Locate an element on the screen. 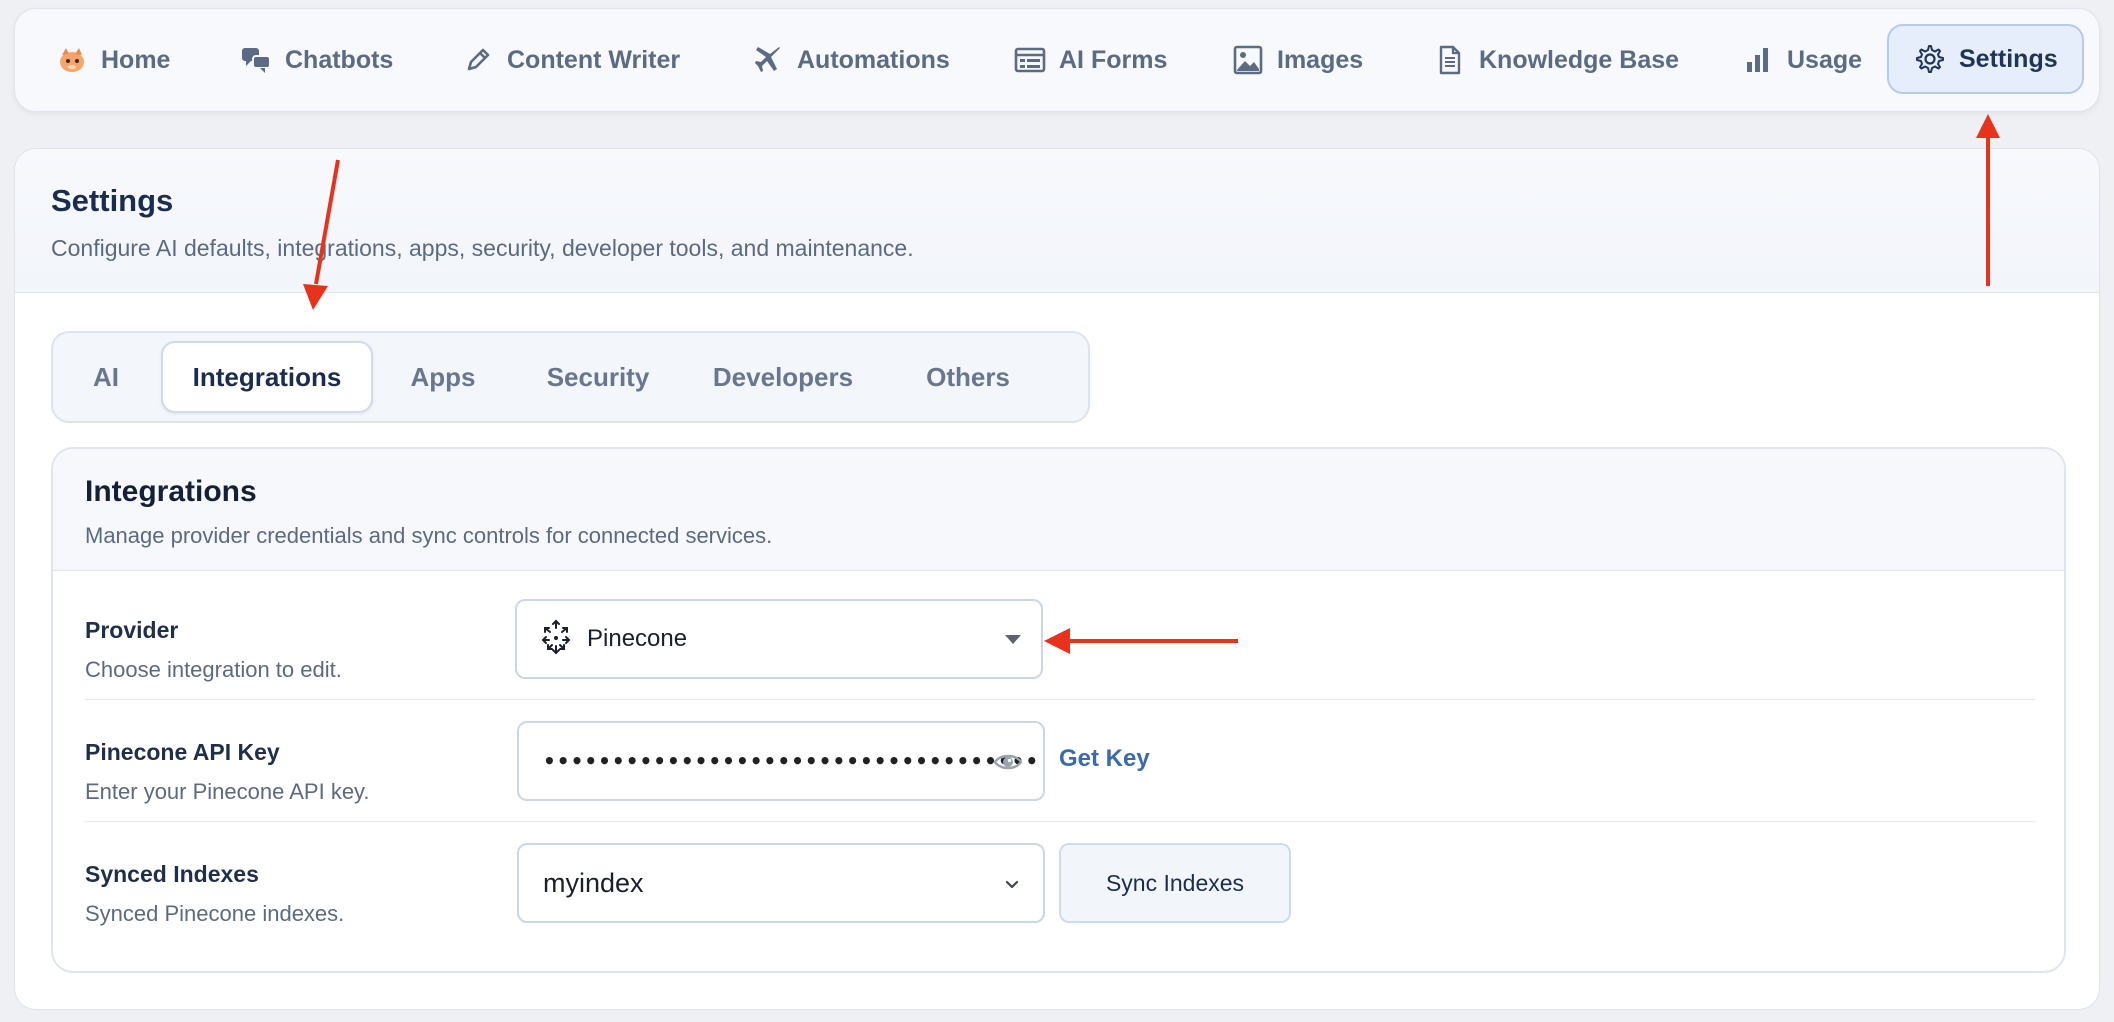 This screenshot has width=2114, height=1022. nav-label-images: Images is located at coordinates (1320, 59).